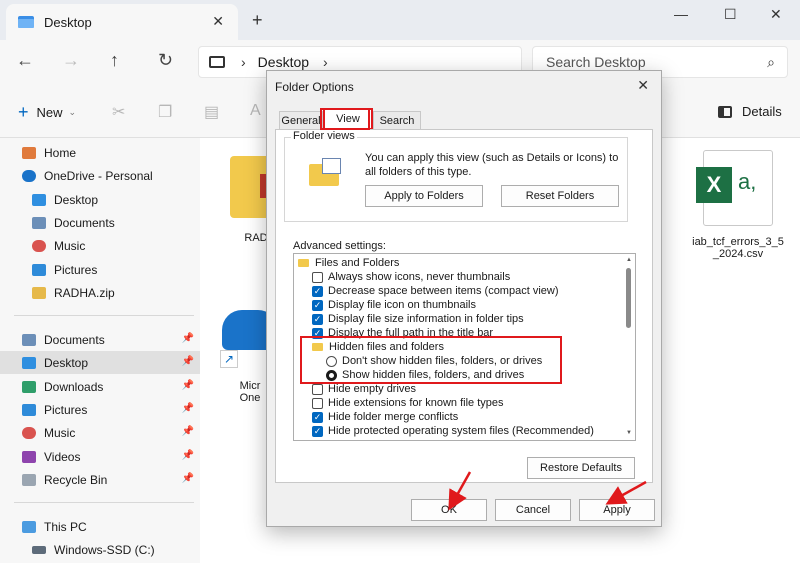 The width and height of the screenshot is (800, 563). Describe the element at coordinates (100, 269) in the screenshot. I see `sidebar-item-pictures: Pictures` at that location.